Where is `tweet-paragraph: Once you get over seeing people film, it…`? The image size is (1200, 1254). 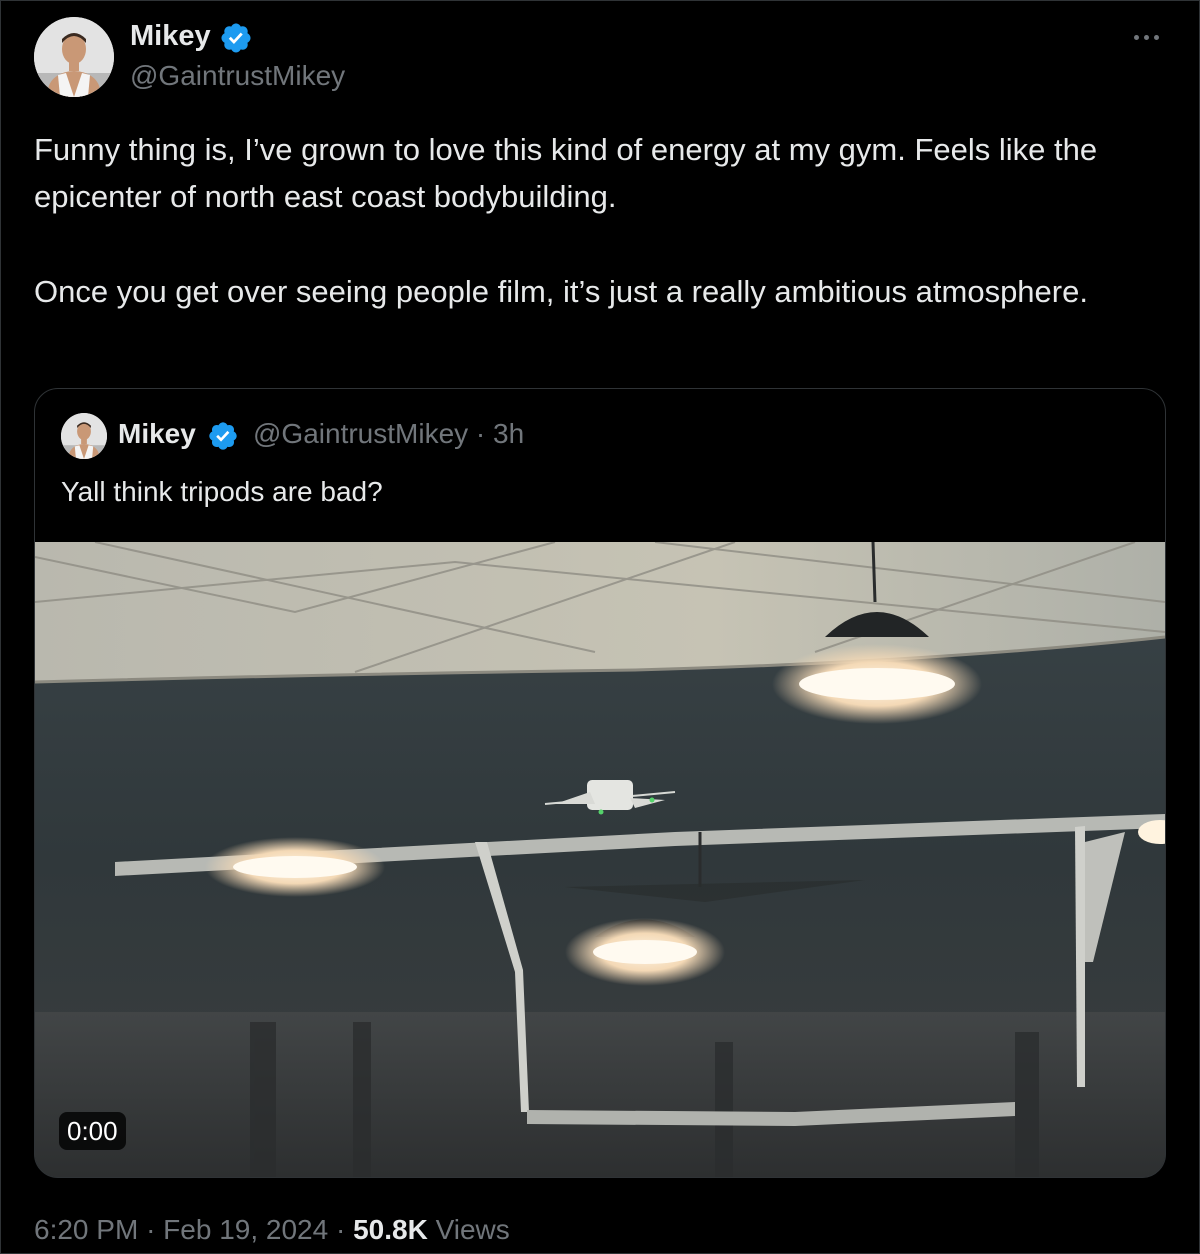
tweet-paragraph: Once you get over seeing people film, it… is located at coordinates (561, 291).